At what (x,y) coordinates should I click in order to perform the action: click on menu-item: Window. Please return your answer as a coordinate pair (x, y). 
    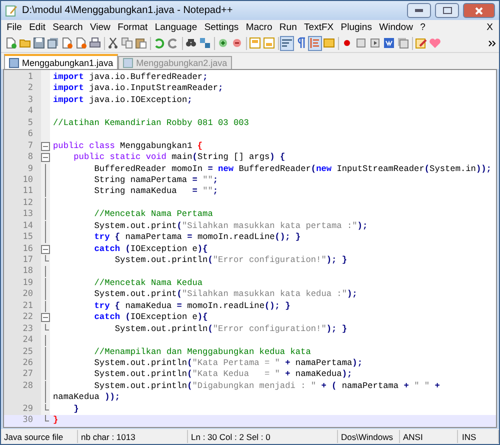
    Looking at the image, I should click on (396, 27).